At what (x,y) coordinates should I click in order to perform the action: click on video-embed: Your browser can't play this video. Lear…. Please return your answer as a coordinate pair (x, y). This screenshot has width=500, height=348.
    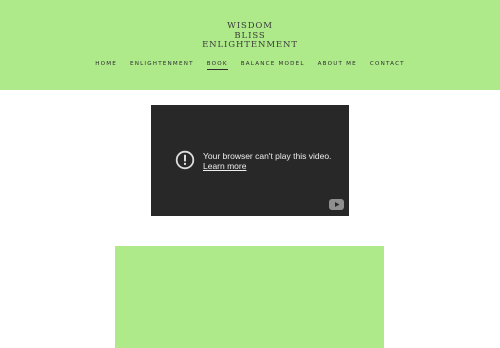
    Looking at the image, I should click on (250, 160).